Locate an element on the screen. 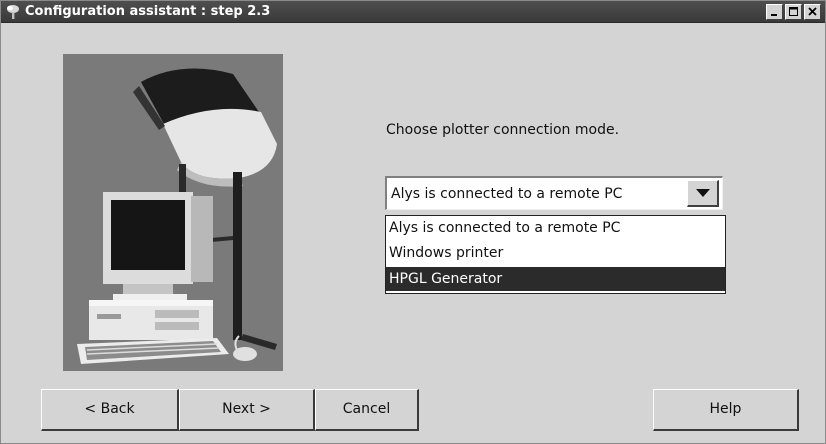 The image size is (826, 444). dropdown-option-hpgl-generator: HPGL Generator is located at coordinates (555, 279).